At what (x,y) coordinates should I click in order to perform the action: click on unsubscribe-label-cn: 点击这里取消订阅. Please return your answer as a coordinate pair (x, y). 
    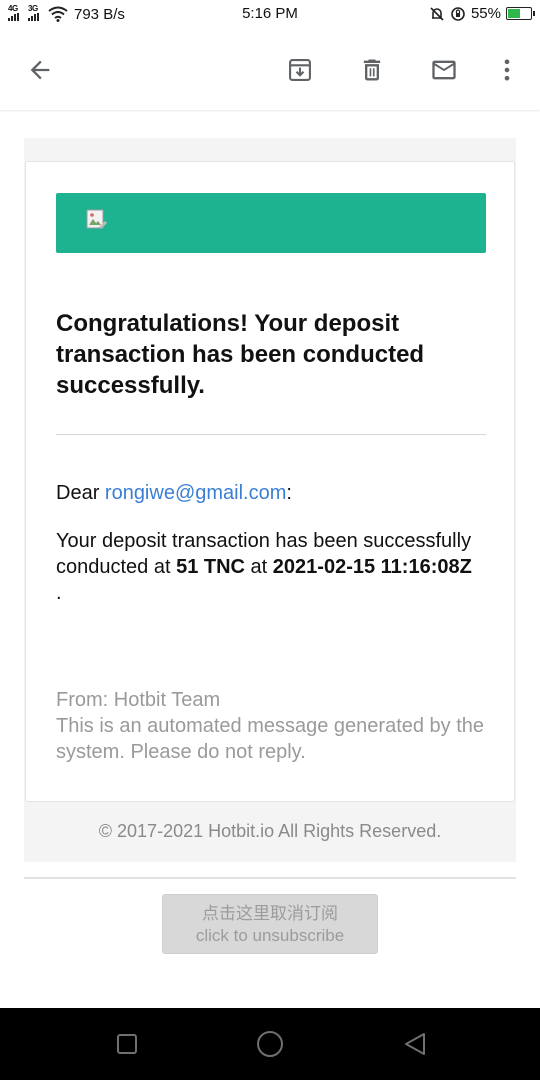
    Looking at the image, I should click on (270, 913).